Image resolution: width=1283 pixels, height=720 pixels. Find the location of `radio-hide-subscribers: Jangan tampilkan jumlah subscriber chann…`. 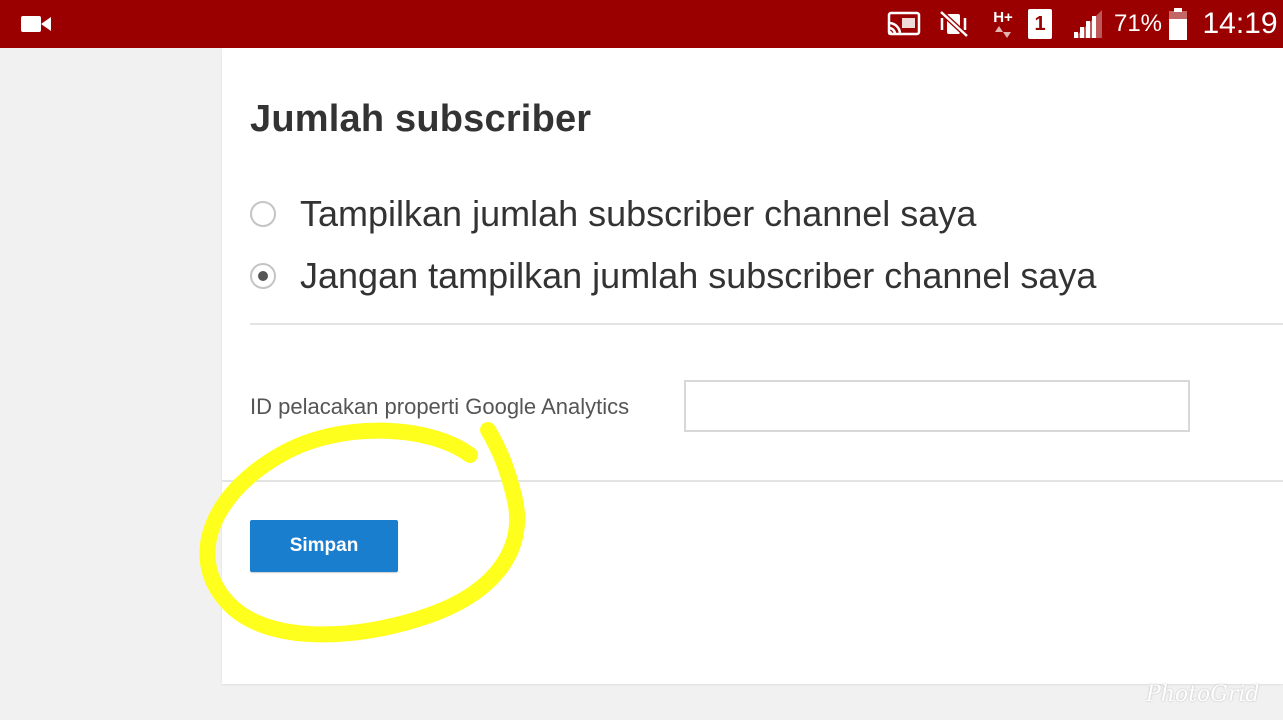

radio-hide-subscribers: Jangan tampilkan jumlah subscriber chann… is located at coordinates (673, 276).